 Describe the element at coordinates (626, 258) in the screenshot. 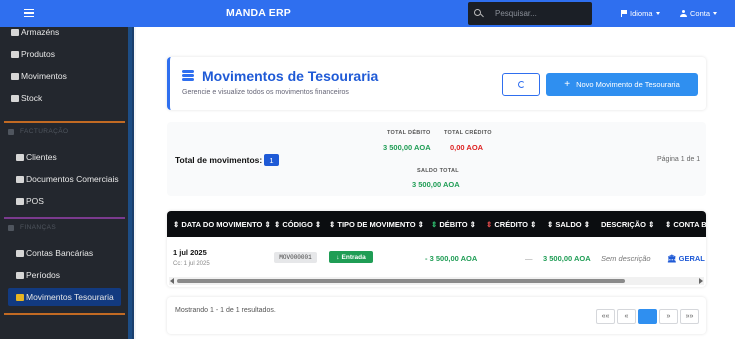

I see `row-description: Sem descrição` at that location.